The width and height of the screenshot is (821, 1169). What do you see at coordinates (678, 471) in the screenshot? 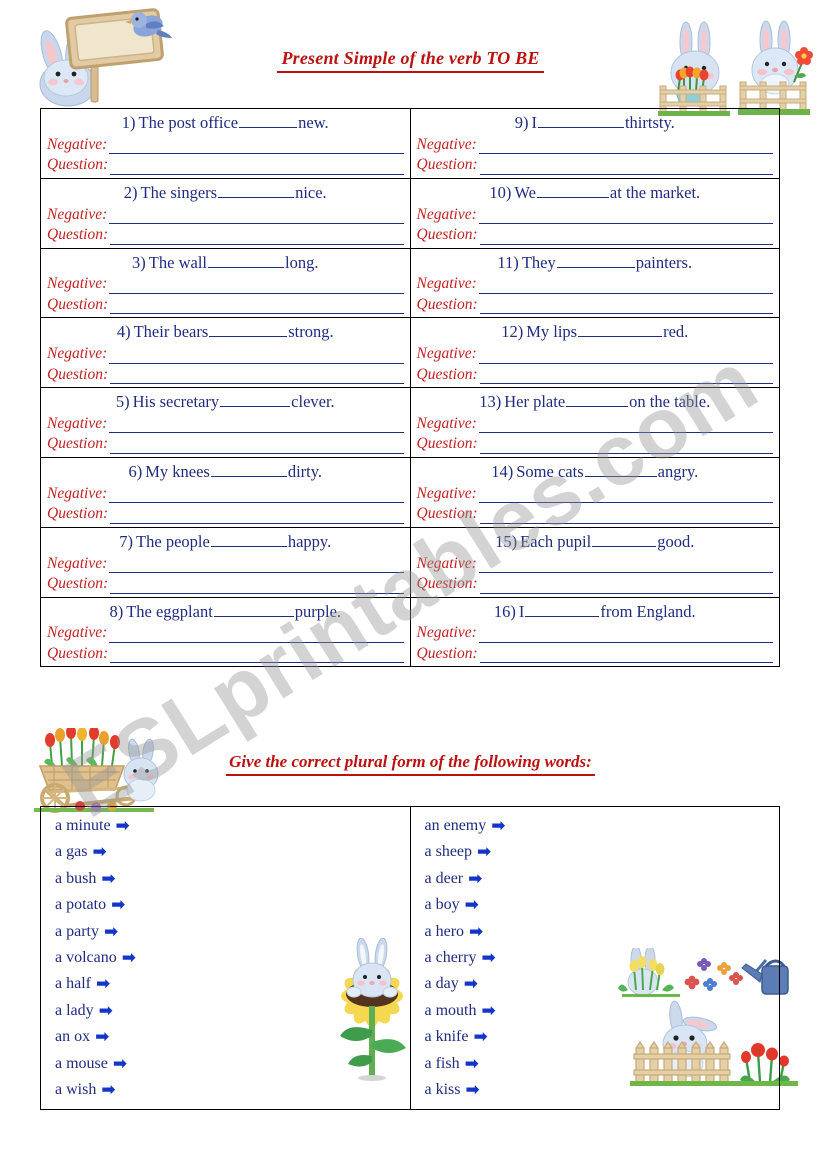
I see `sentence-after-blank: angry.` at bounding box center [678, 471].